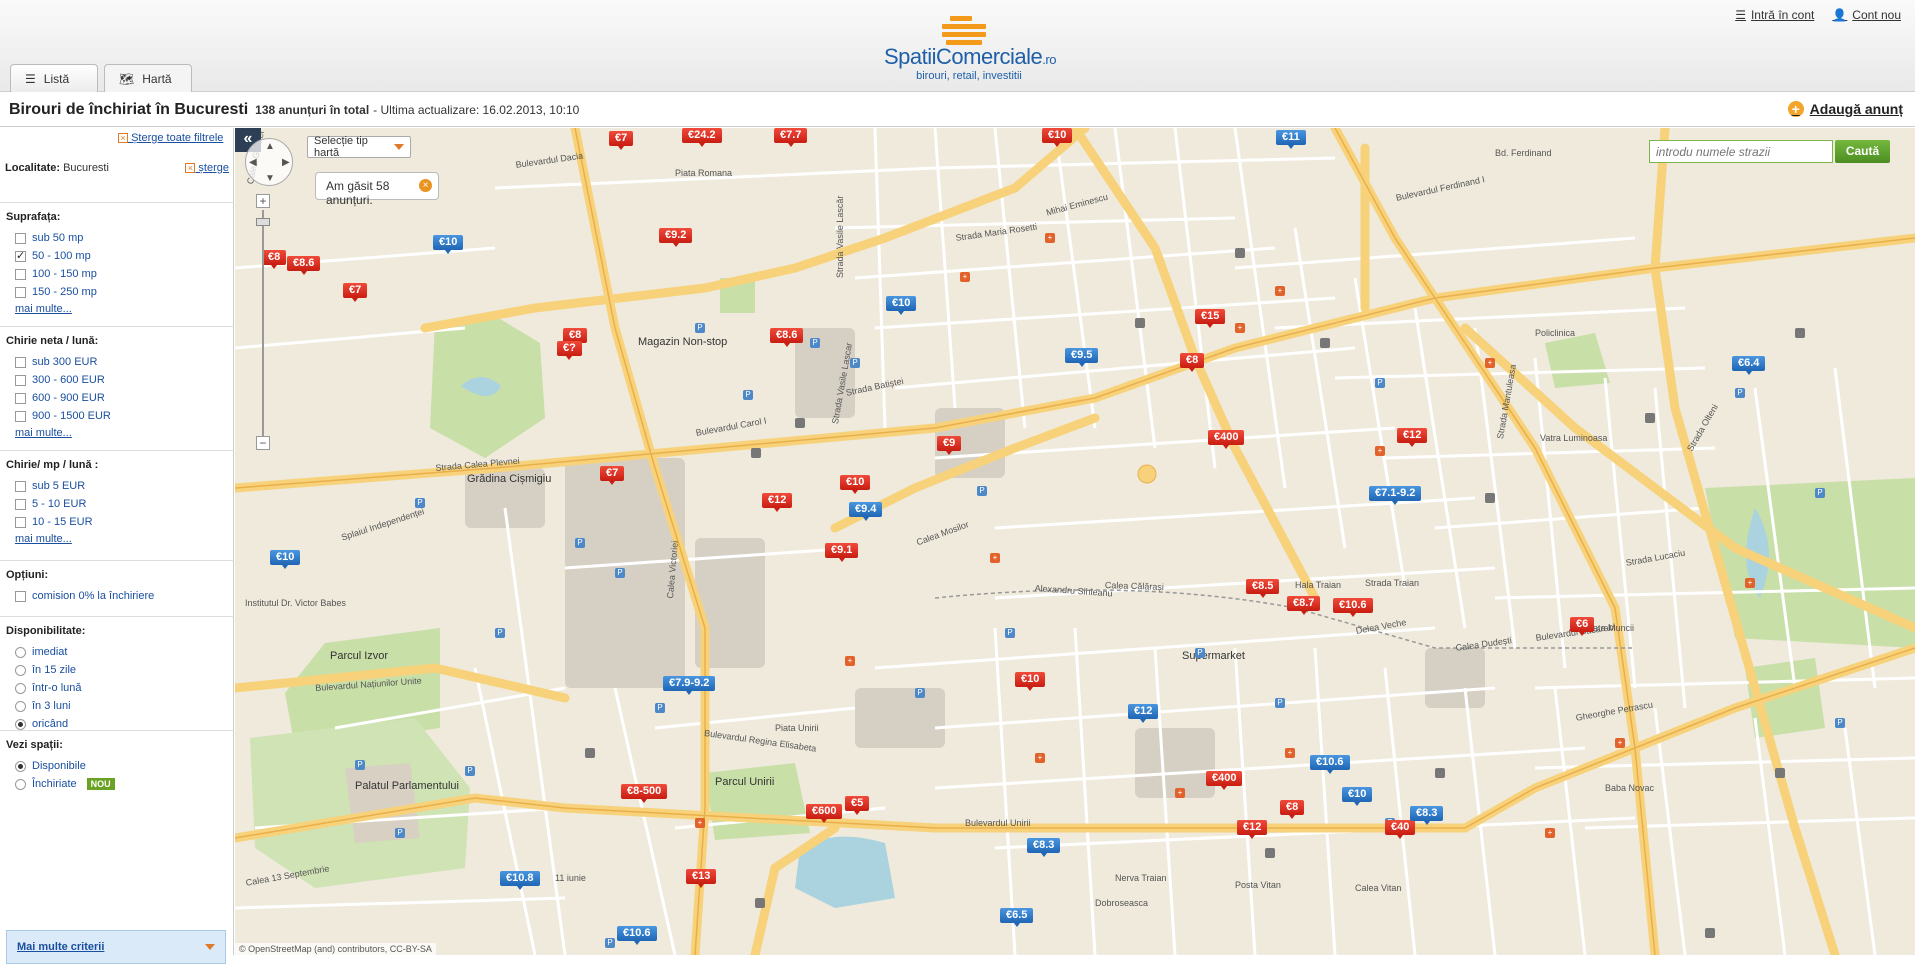 Image resolution: width=1915 pixels, height=964 pixels. Describe the element at coordinates (50, 724) in the screenshot. I see `filter-option-label: oricând` at that location.